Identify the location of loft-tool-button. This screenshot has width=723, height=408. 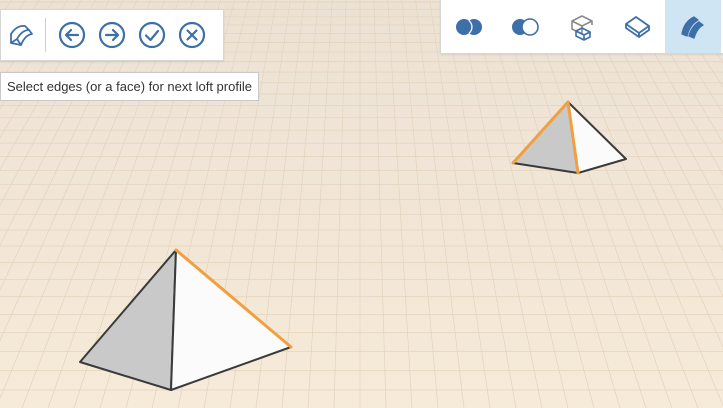
(21, 35).